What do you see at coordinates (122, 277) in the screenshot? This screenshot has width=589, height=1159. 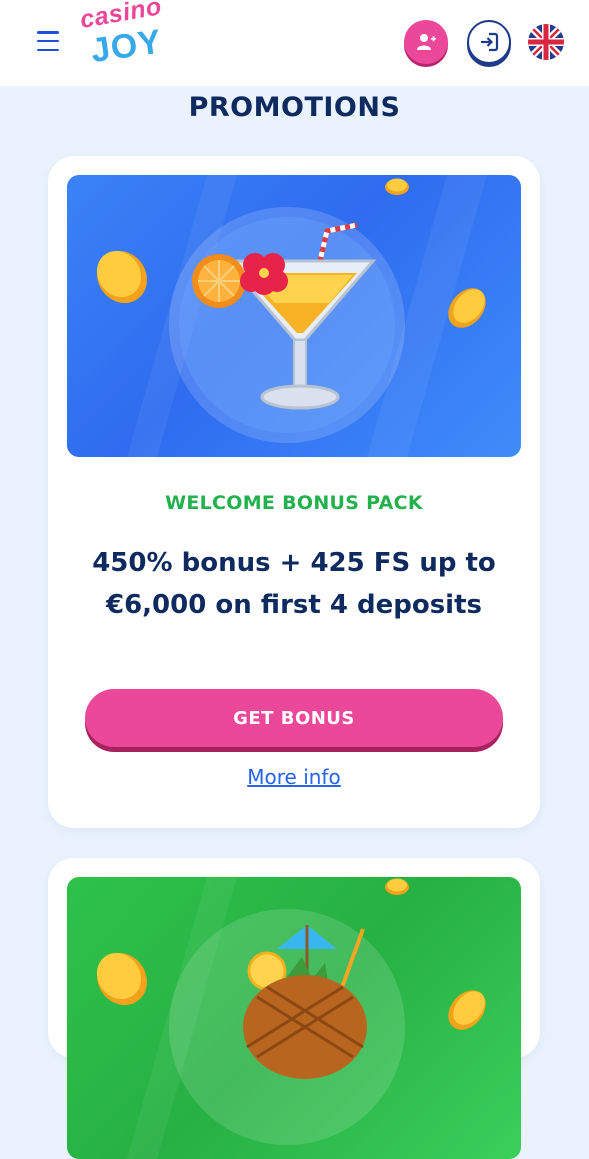 I see `gold-coin-icon` at bounding box center [122, 277].